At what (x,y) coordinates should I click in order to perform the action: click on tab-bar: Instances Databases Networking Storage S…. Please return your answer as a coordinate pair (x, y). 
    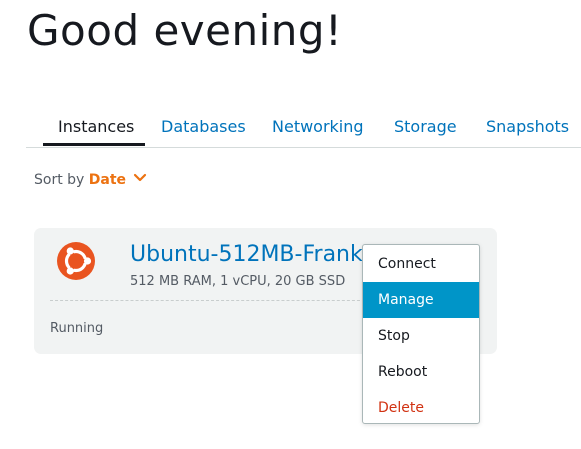
    Looking at the image, I should click on (303, 130).